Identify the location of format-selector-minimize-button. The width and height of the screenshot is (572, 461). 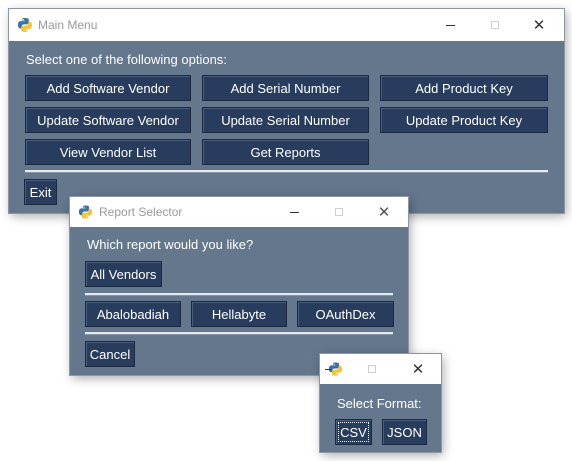
(328, 369).